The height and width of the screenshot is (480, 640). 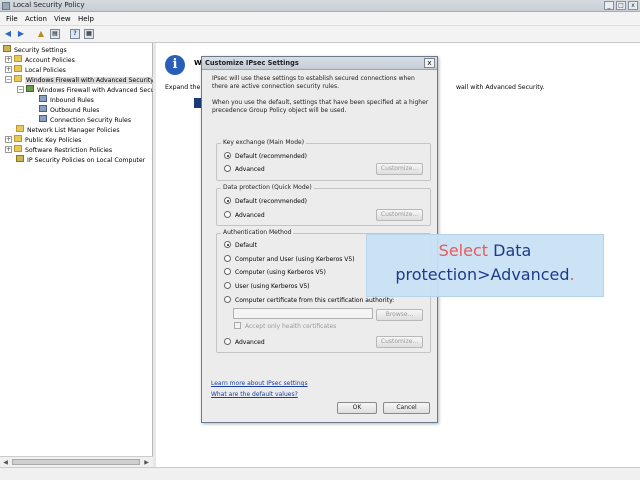 I want to click on callout-line-2-text: protection>Advanced, so click(x=482, y=274).